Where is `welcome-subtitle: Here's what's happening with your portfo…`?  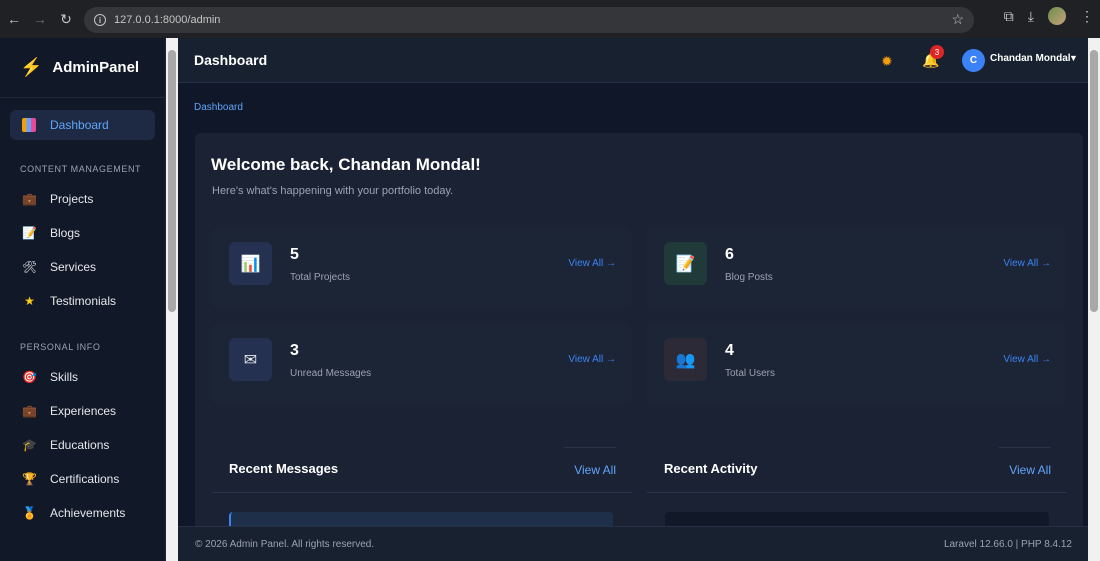
welcome-subtitle: Here's what's happening with your portfo… is located at coordinates (333, 191).